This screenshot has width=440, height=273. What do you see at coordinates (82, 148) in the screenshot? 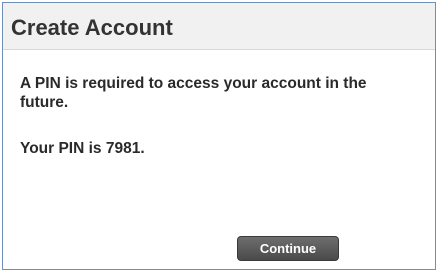
I see `pin-display: Your PIN is 7981.` at bounding box center [82, 148].